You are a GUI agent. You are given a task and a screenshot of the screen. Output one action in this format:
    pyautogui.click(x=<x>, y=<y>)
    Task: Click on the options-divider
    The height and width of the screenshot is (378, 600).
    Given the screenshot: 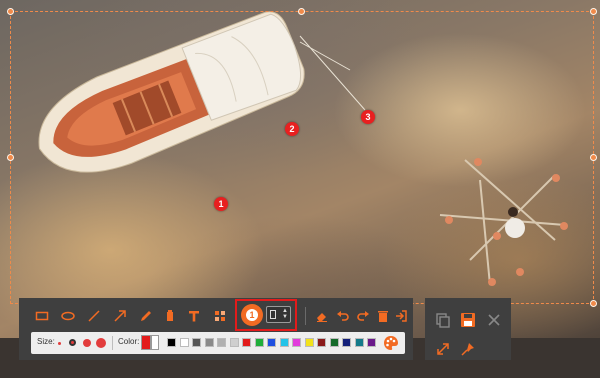 What is the action you would take?
    pyautogui.click(x=112, y=343)
    